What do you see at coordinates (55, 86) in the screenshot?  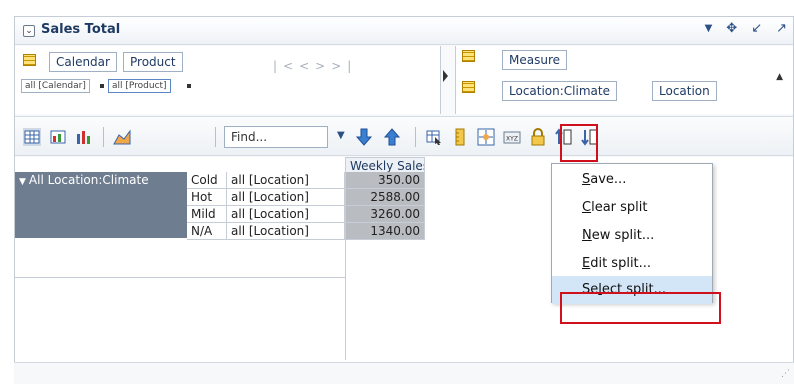 I see `calendar-filter: all [Calendar]` at bounding box center [55, 86].